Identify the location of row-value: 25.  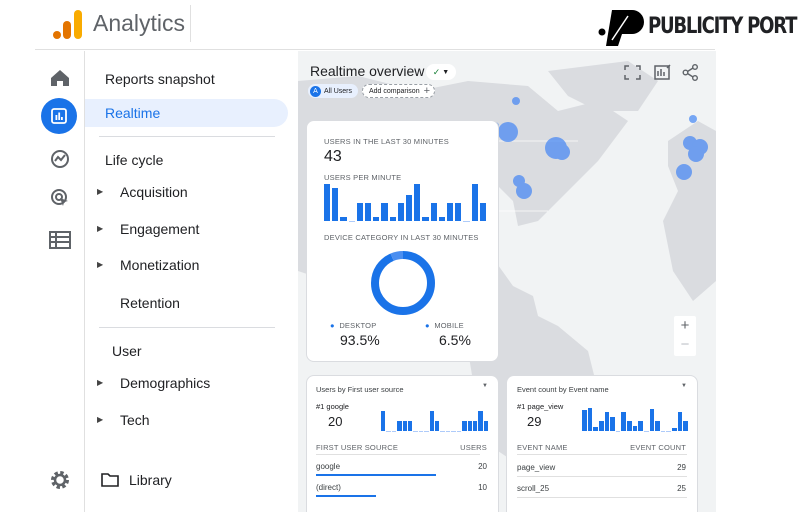
(681, 488).